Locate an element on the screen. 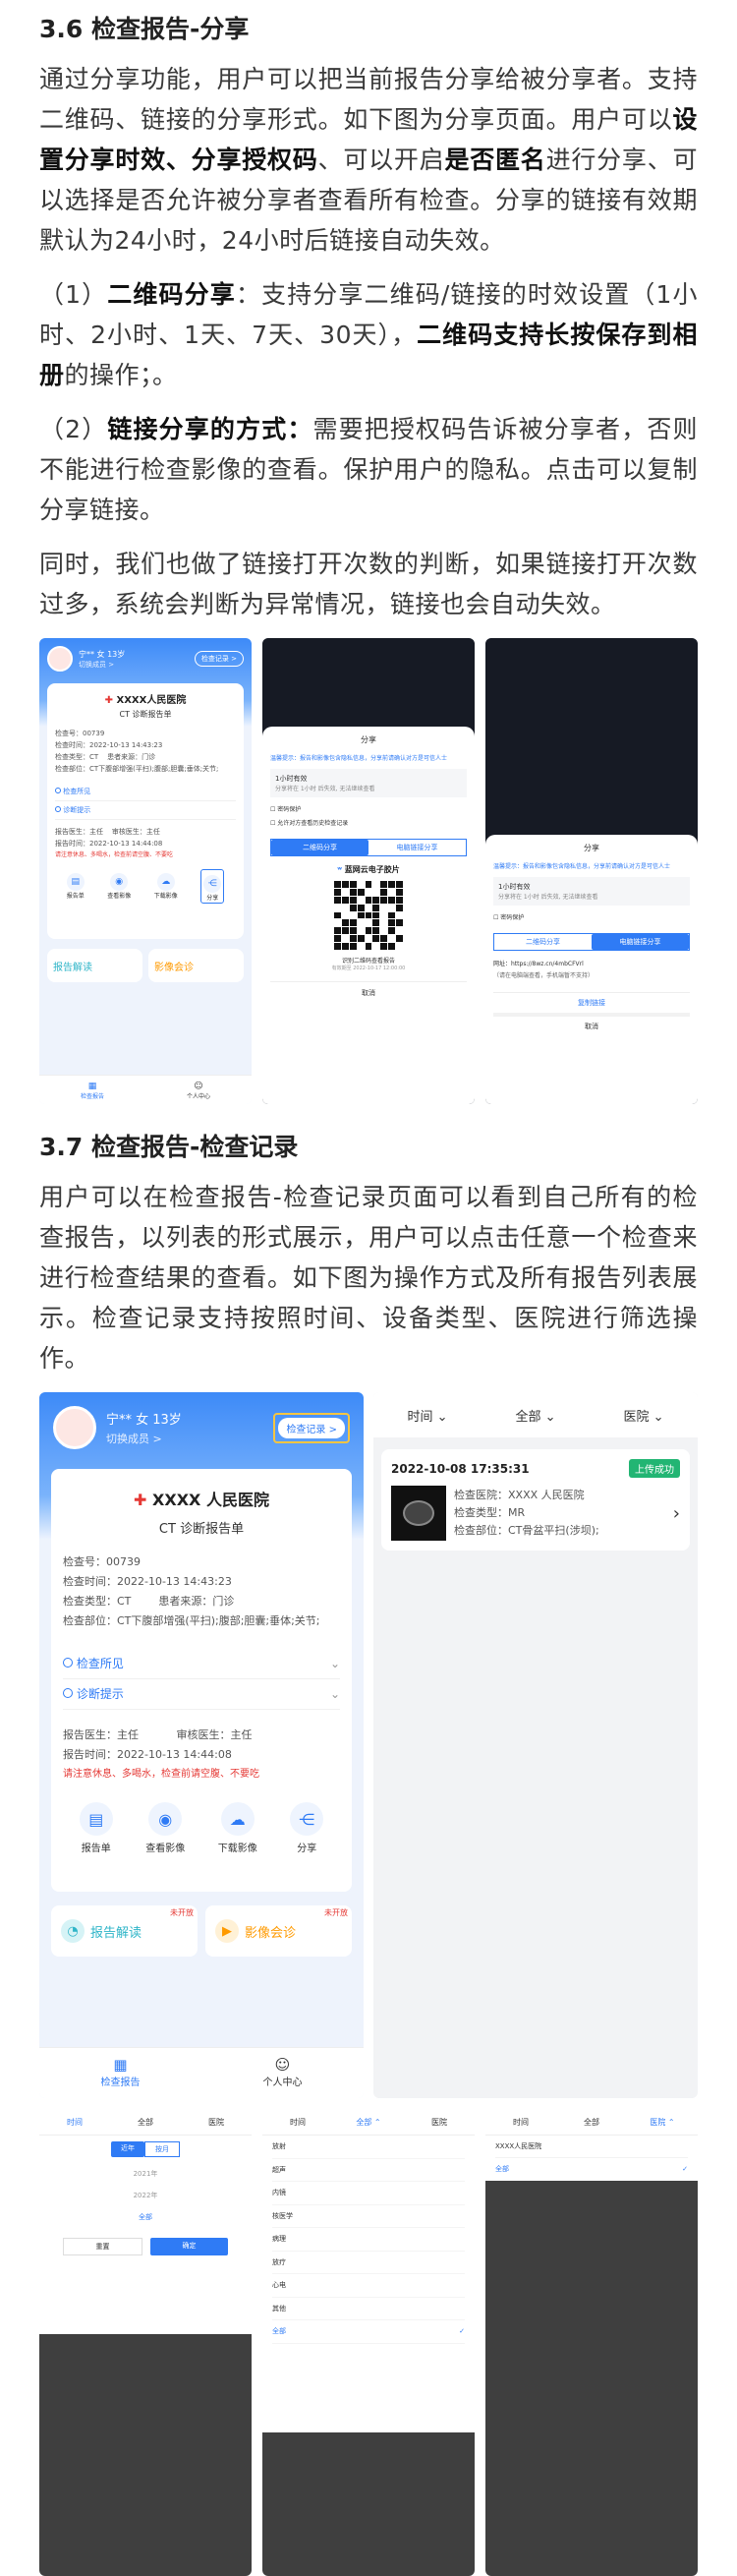 This screenshot has width=737, height=2576. seg-year: 近年 is located at coordinates (128, 2149).